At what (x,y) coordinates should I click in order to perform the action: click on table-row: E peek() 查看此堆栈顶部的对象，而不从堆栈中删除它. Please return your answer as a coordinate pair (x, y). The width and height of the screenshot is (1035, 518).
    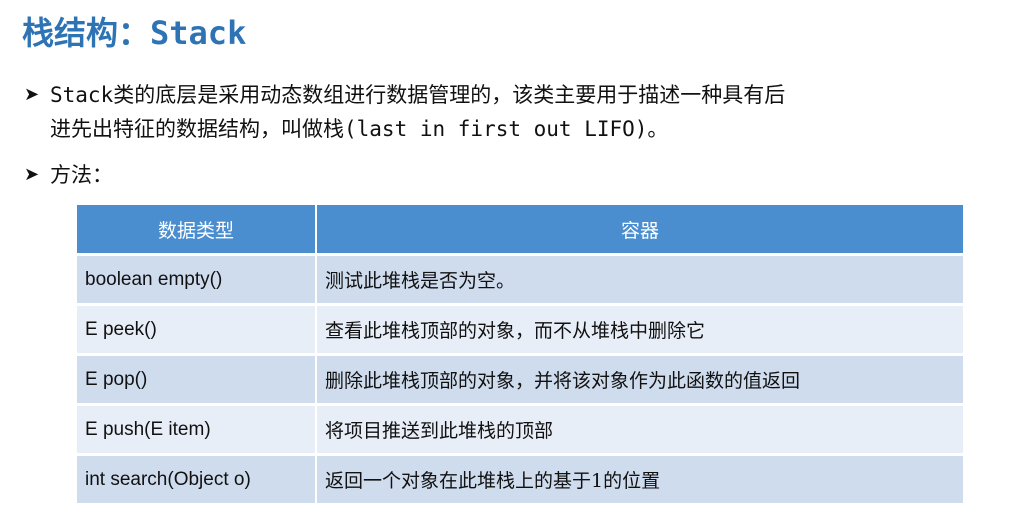
    Looking at the image, I should click on (520, 329).